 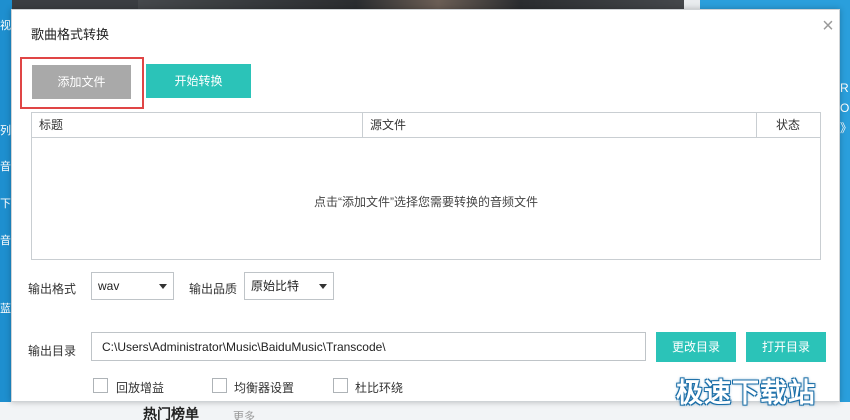 What do you see at coordinates (845, 128) in the screenshot?
I see `bg-right-glyph: 》` at bounding box center [845, 128].